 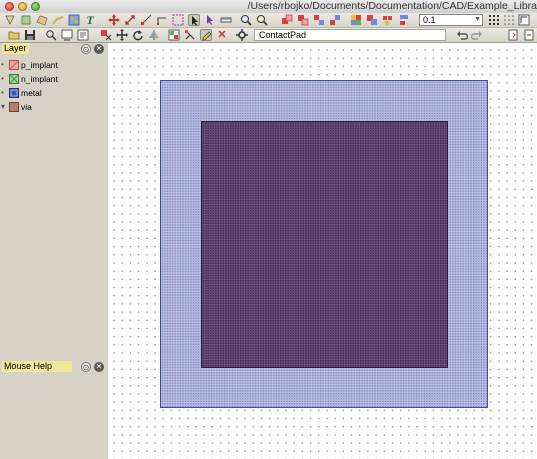 I want to click on settings-icon, so click(x=242, y=35).